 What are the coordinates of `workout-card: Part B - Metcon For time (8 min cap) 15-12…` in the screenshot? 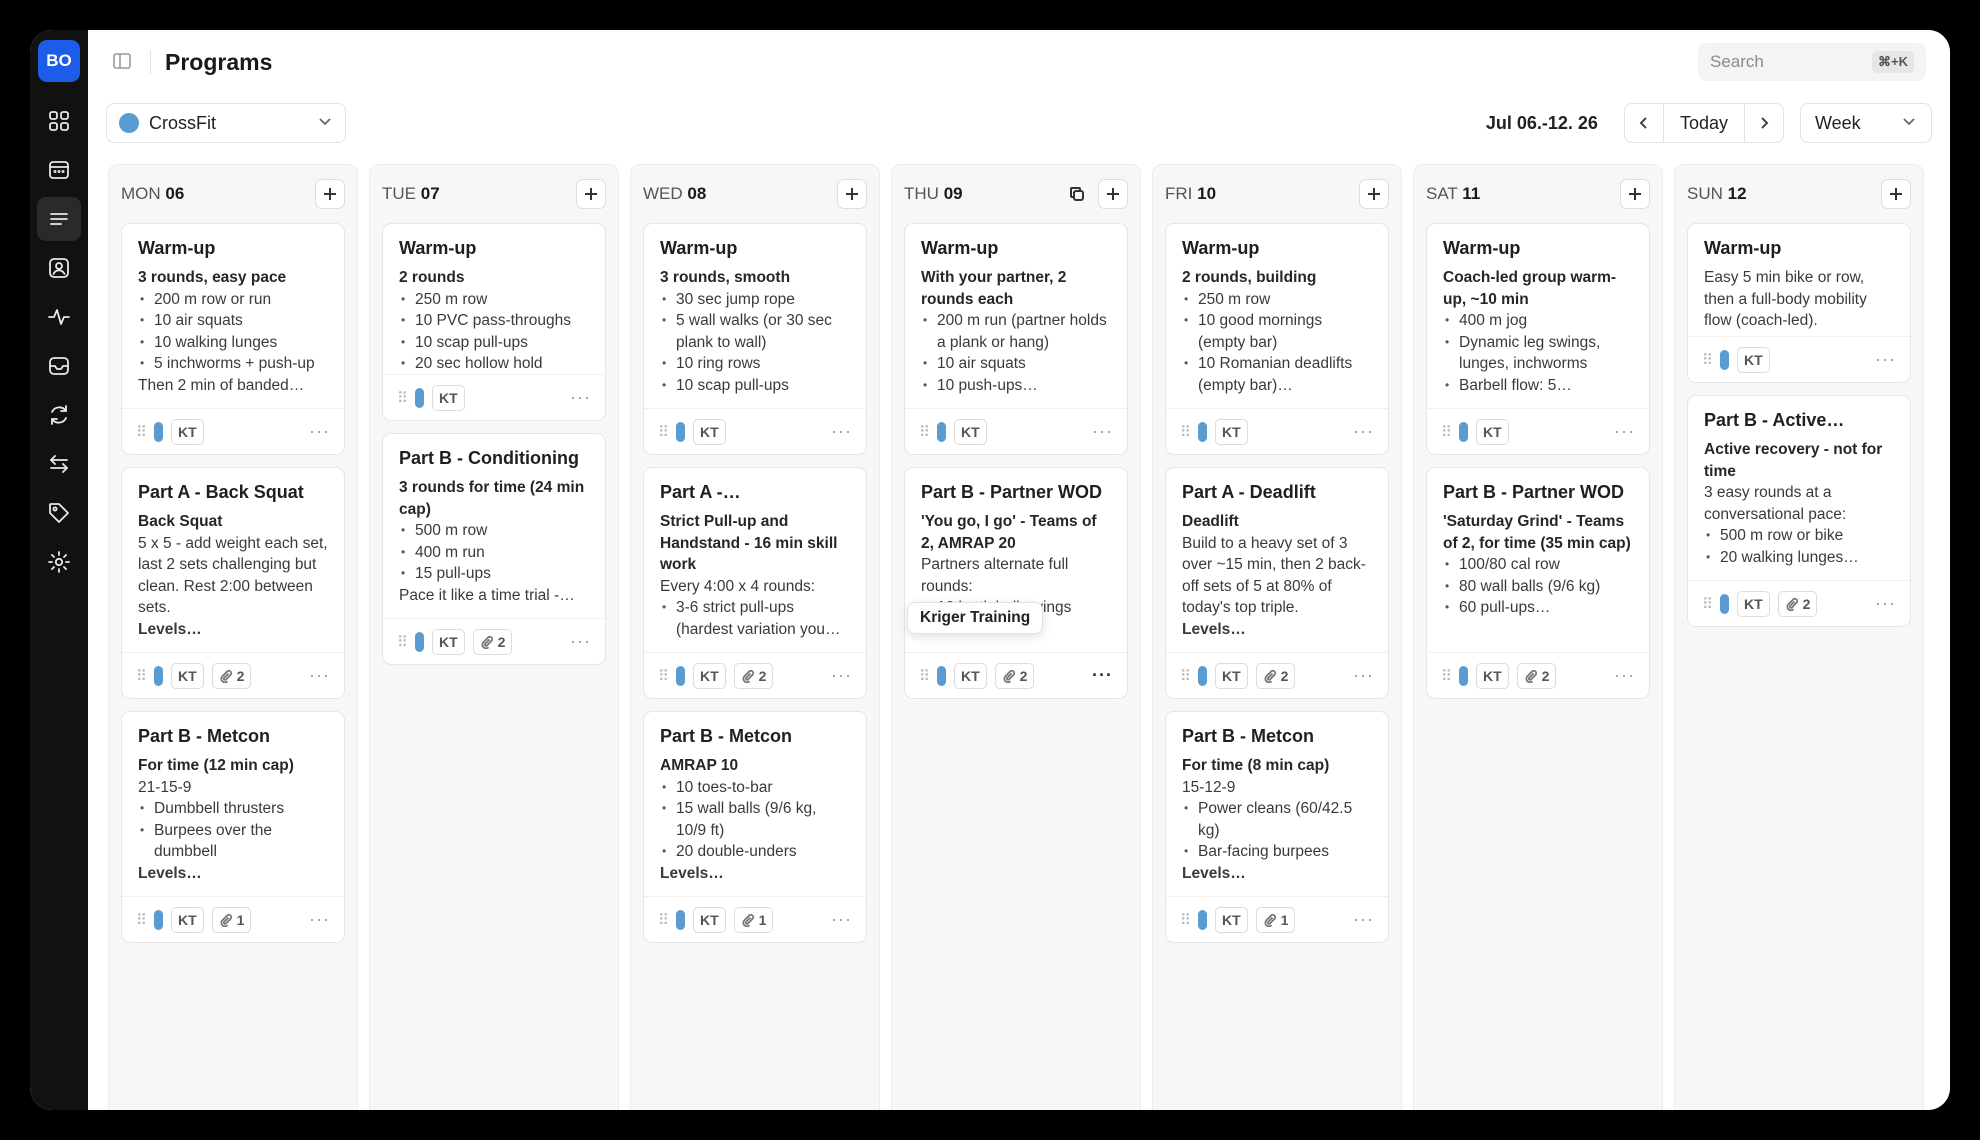 It's located at (1277, 827).